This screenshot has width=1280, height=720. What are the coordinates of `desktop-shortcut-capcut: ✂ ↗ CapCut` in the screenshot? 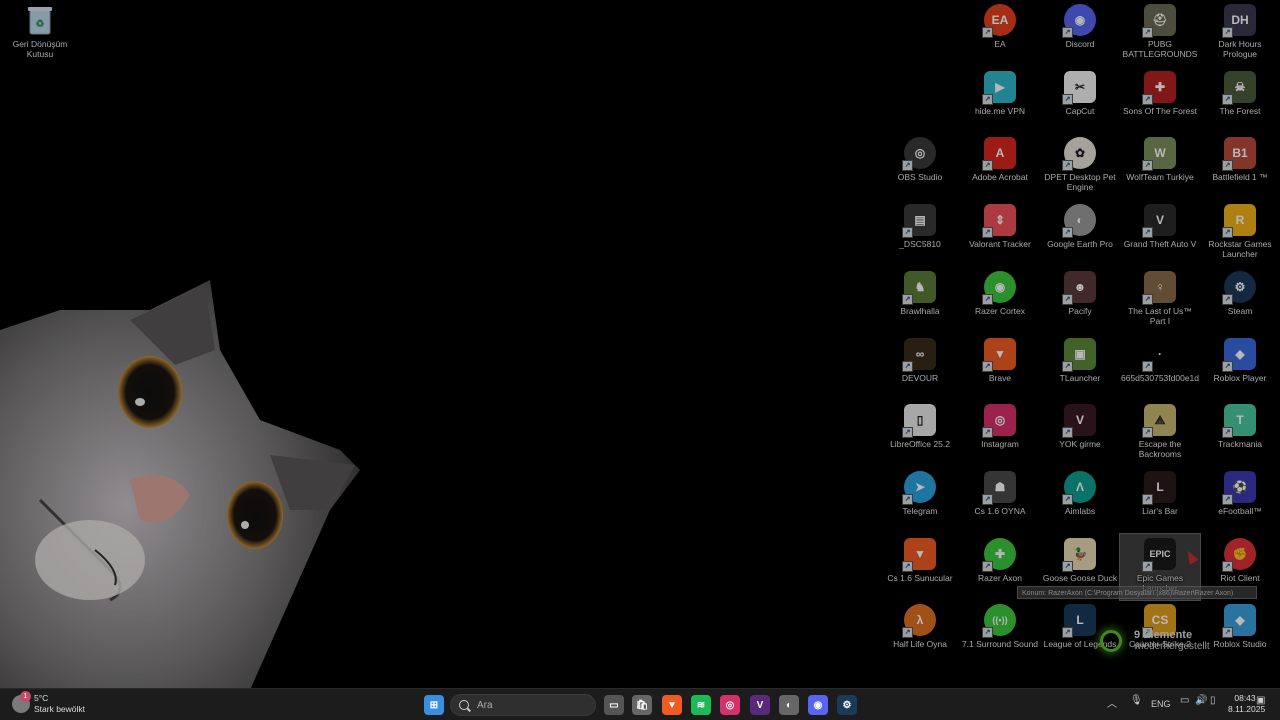 It's located at (1080, 100).